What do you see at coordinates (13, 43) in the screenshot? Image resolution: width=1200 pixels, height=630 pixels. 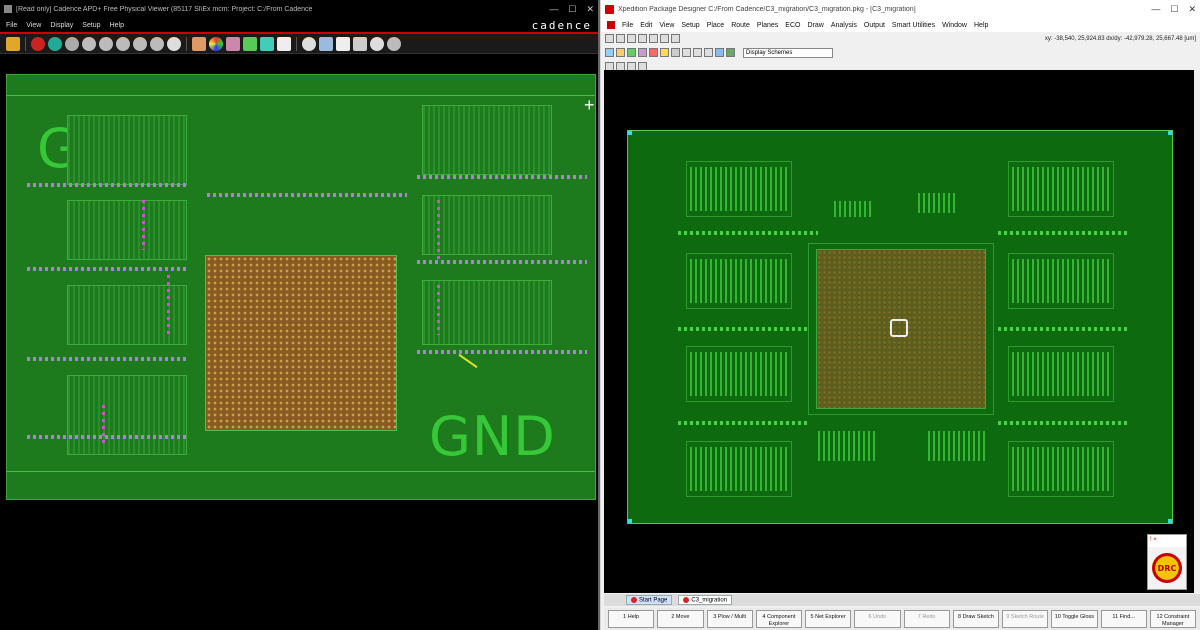 I see `open-folder-icon` at bounding box center [13, 43].